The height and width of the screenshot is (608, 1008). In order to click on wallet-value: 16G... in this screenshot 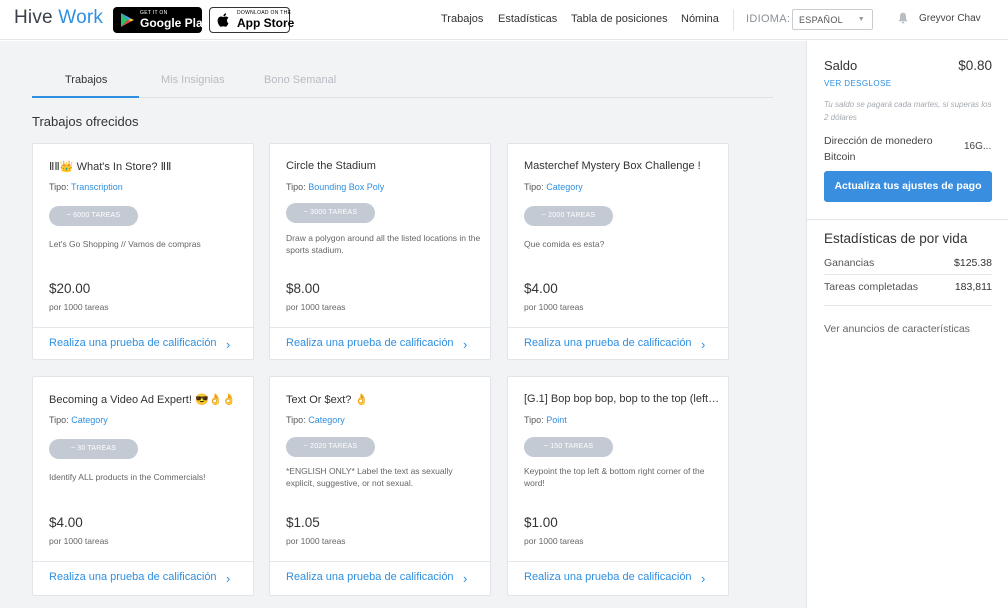, I will do `click(978, 146)`.